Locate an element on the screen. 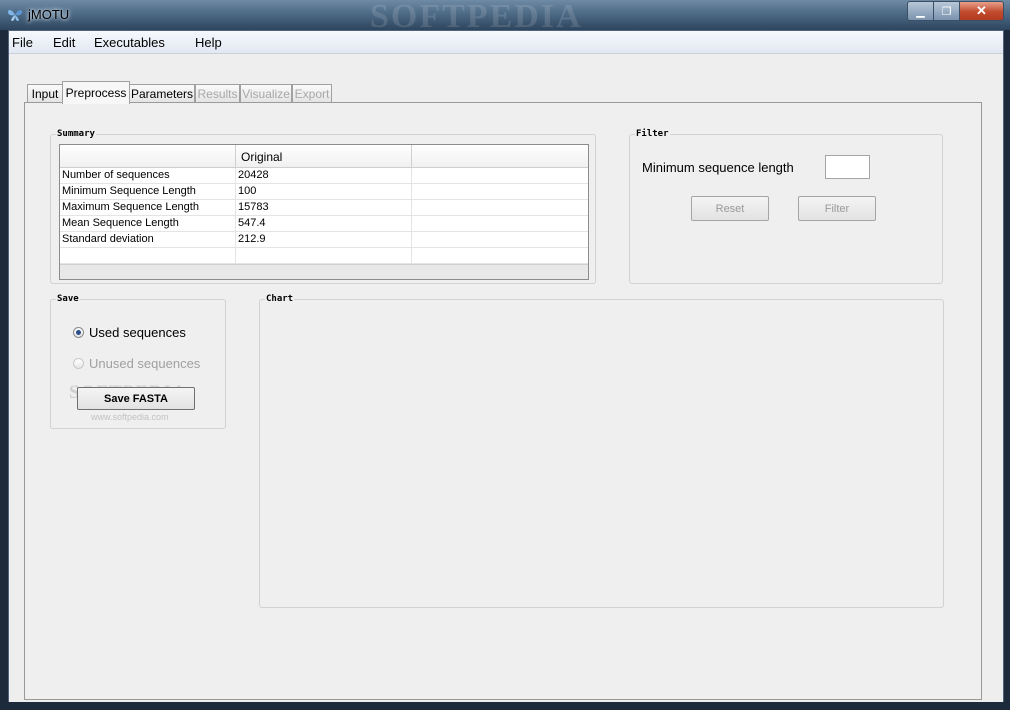  menu-help: Help is located at coordinates (208, 42).